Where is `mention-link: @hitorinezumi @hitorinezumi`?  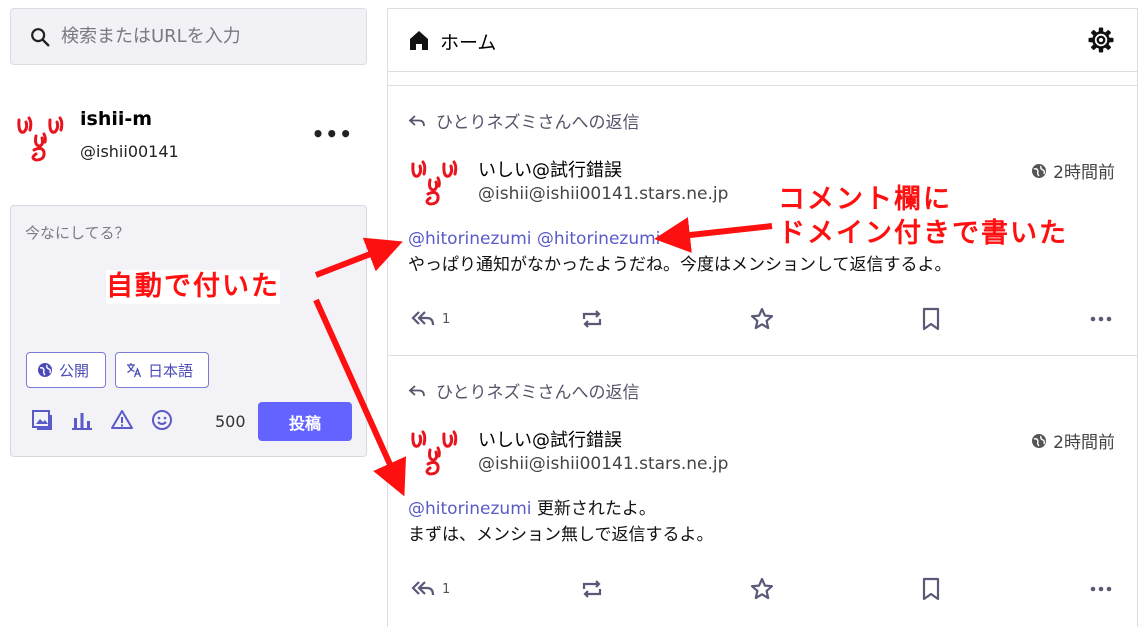
mention-link: @hitorinezumi @hitorinezumi is located at coordinates (534, 239).